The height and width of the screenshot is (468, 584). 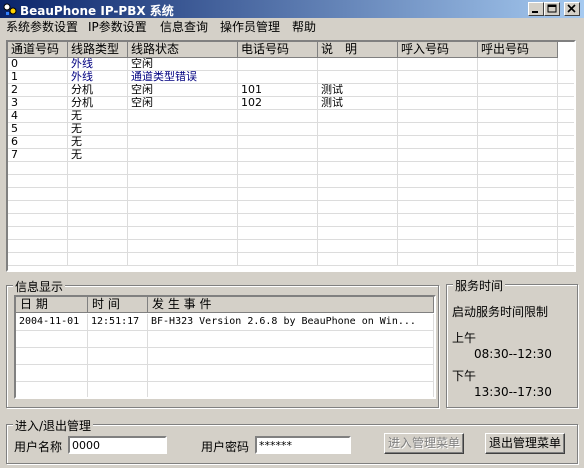 What do you see at coordinates (518, 50) in the screenshot?
I see `column-header: 呼出号码` at bounding box center [518, 50].